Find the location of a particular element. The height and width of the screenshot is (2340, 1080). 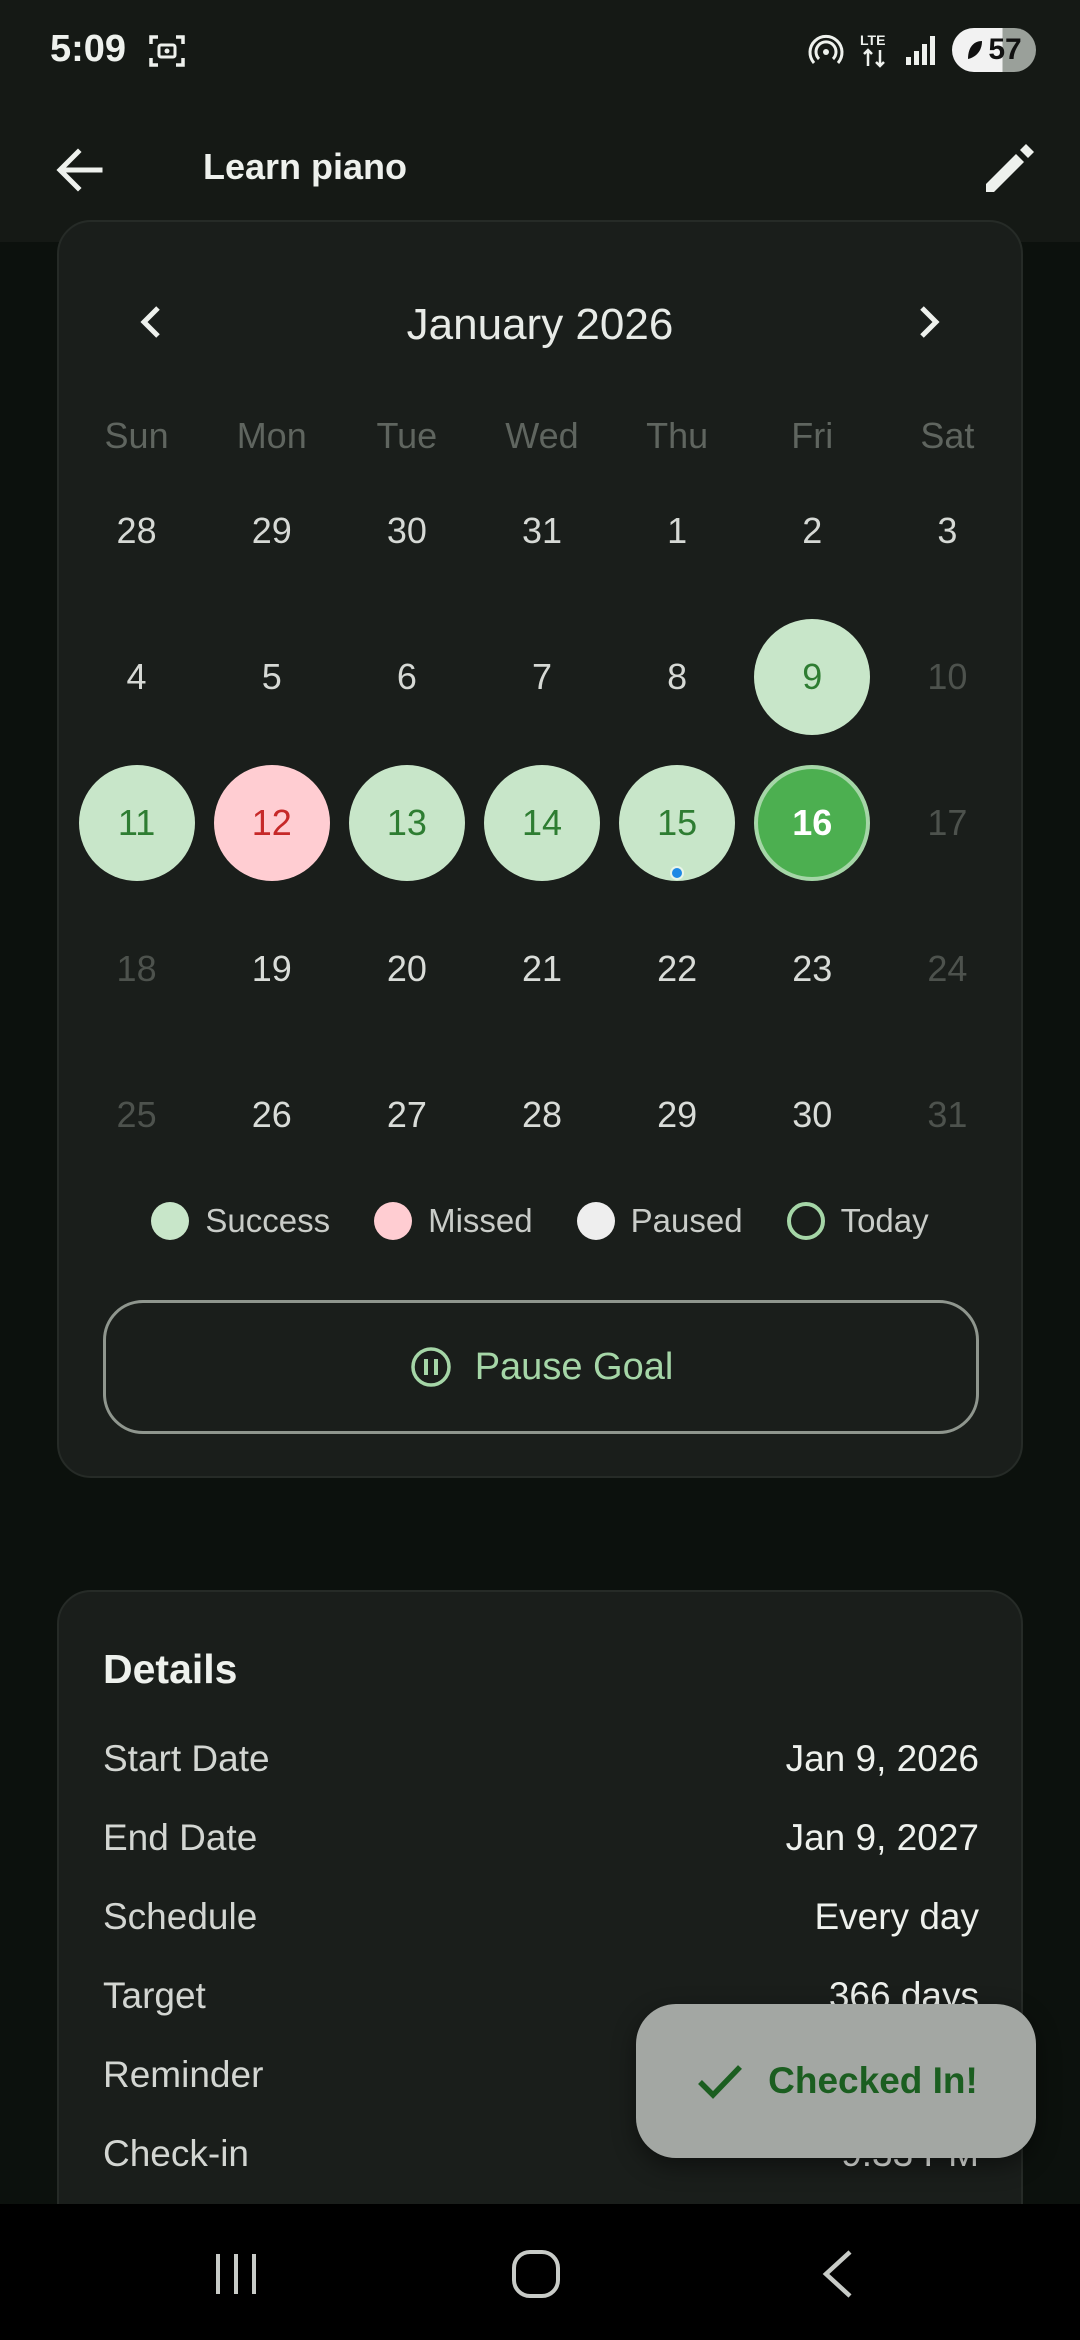

weekday-label: Fri is located at coordinates (812, 435).